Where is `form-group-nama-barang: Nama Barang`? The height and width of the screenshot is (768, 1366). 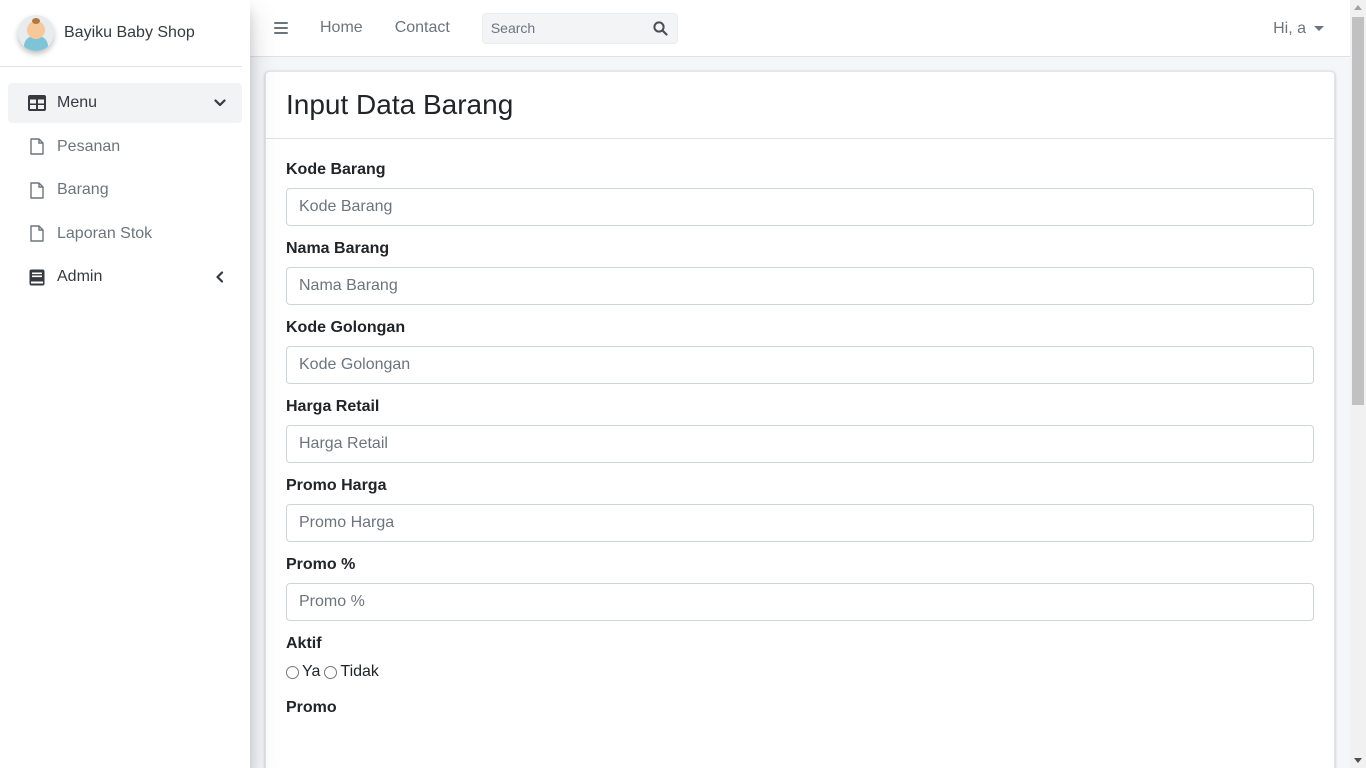 form-group-nama-barang: Nama Barang is located at coordinates (800, 272).